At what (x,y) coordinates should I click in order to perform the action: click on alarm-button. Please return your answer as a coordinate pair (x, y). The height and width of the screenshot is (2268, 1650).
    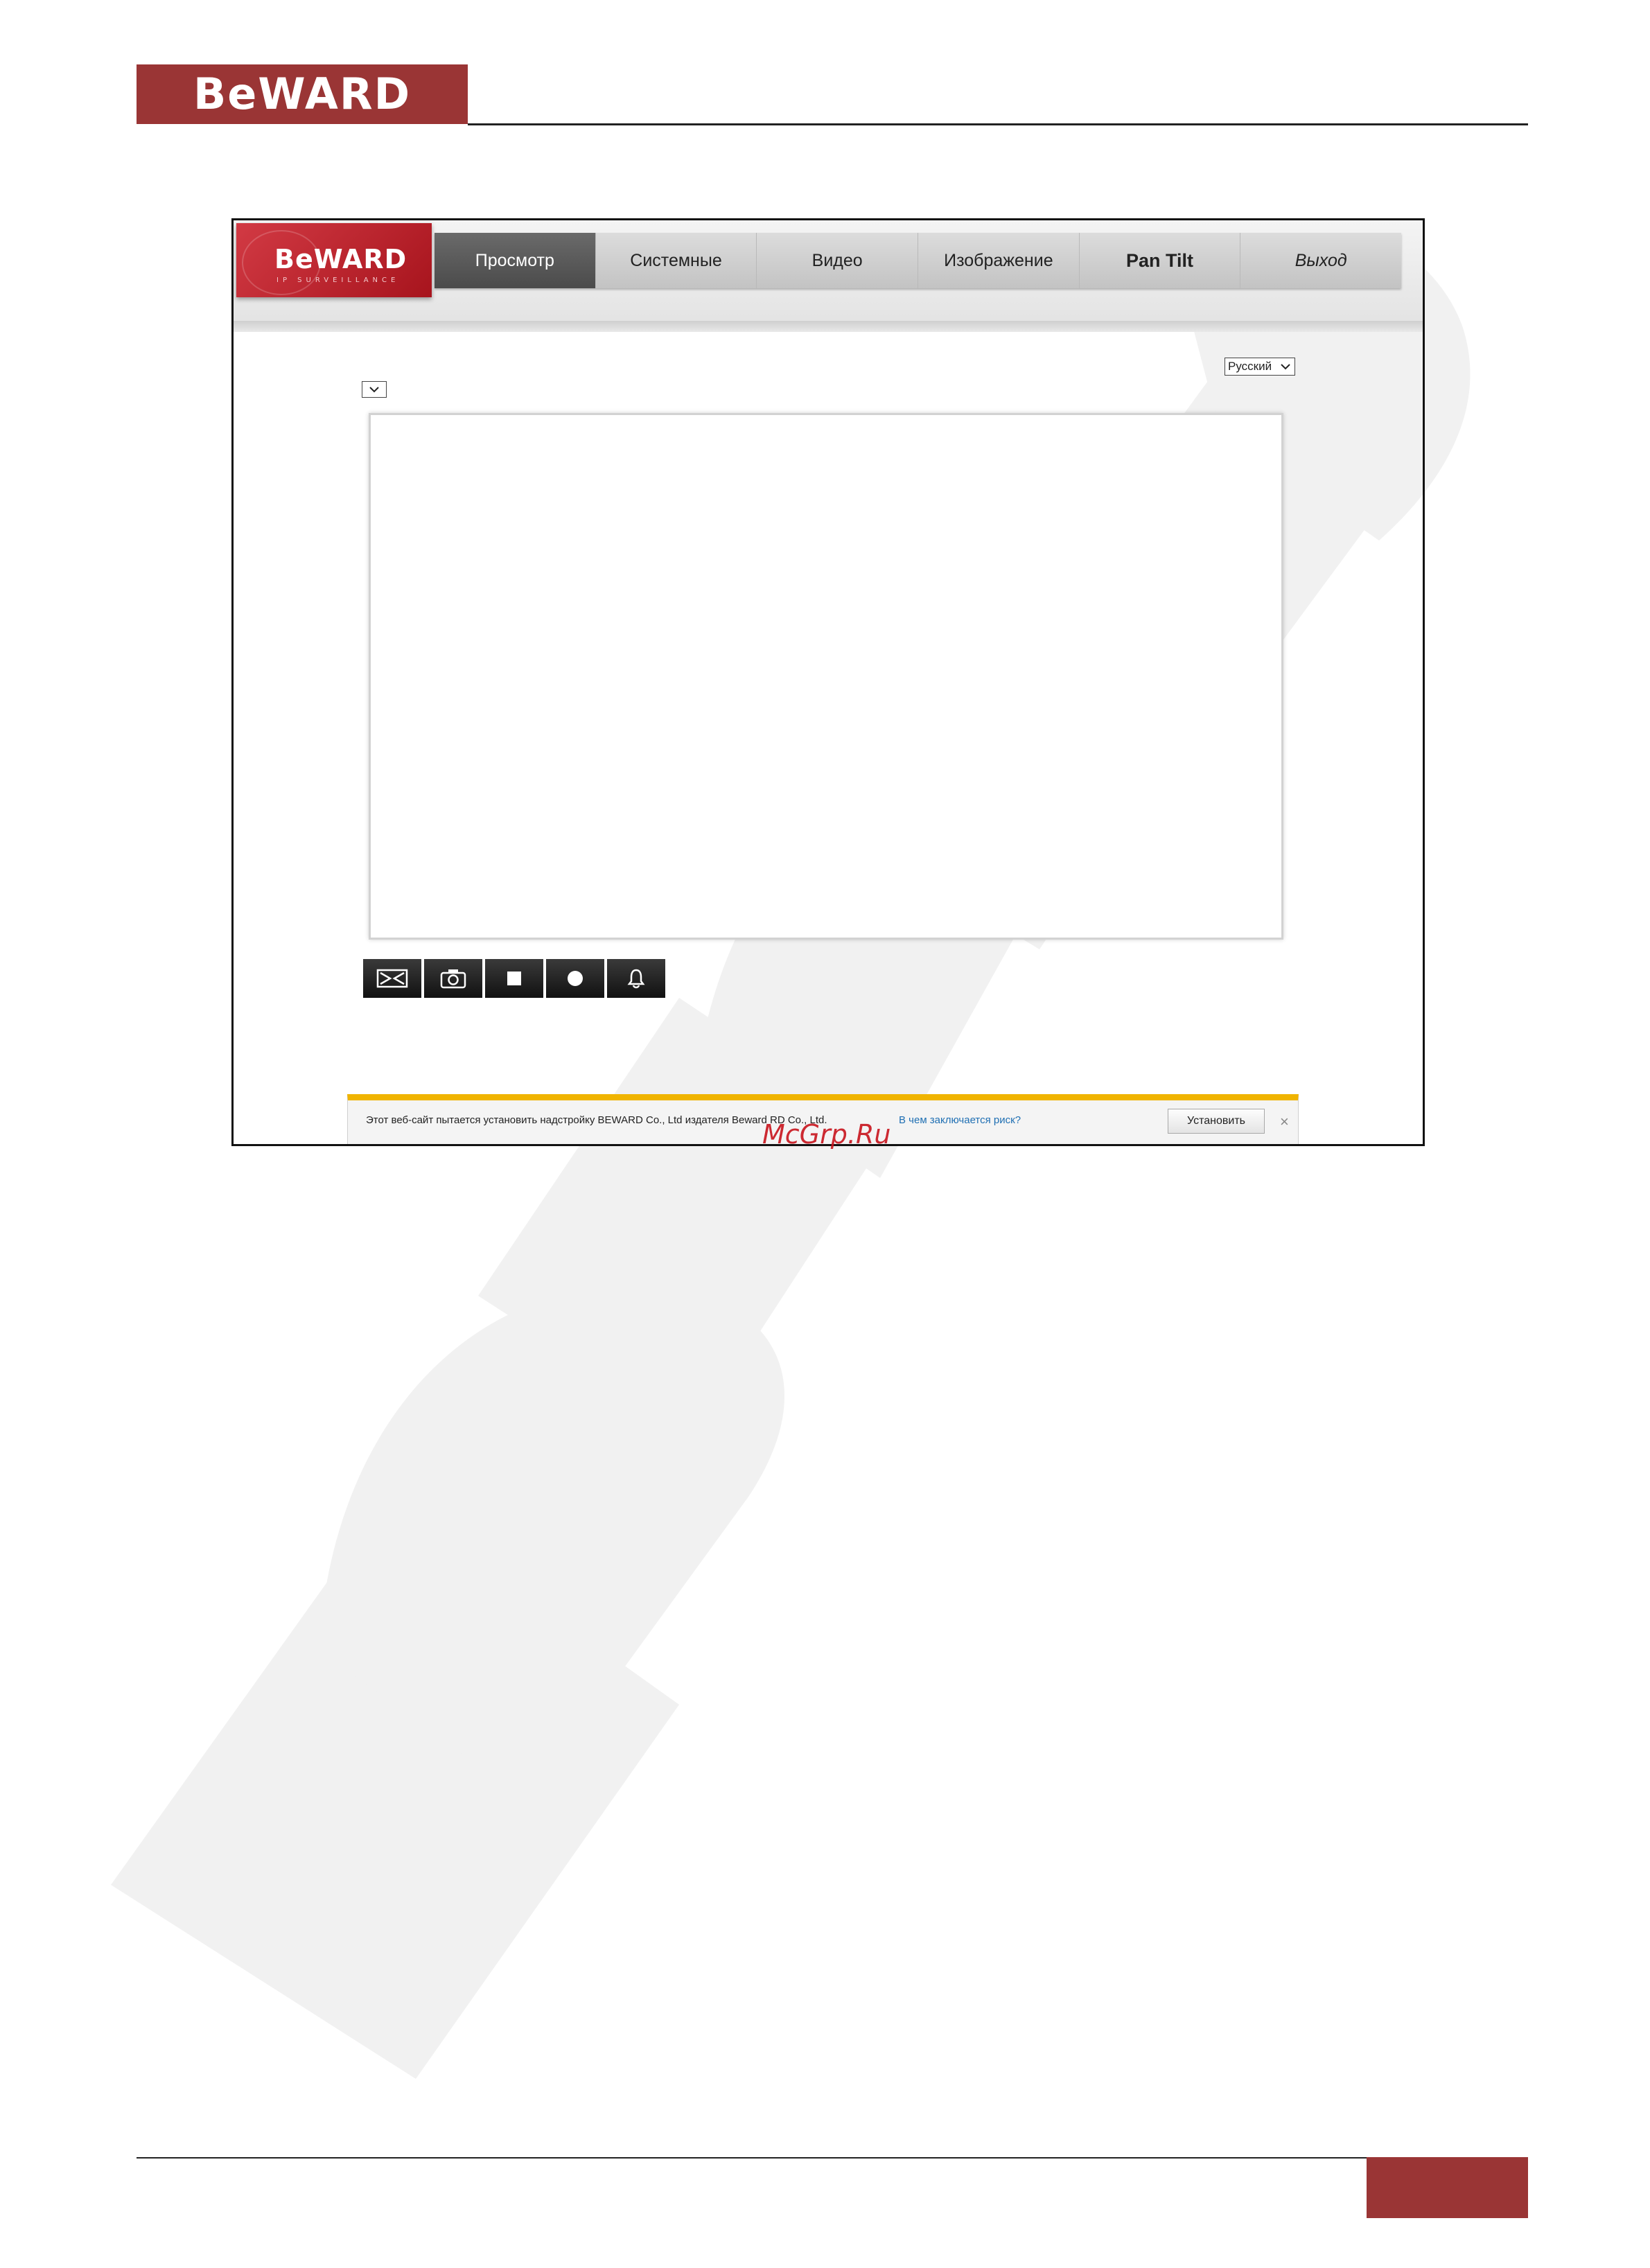
    Looking at the image, I should click on (636, 978).